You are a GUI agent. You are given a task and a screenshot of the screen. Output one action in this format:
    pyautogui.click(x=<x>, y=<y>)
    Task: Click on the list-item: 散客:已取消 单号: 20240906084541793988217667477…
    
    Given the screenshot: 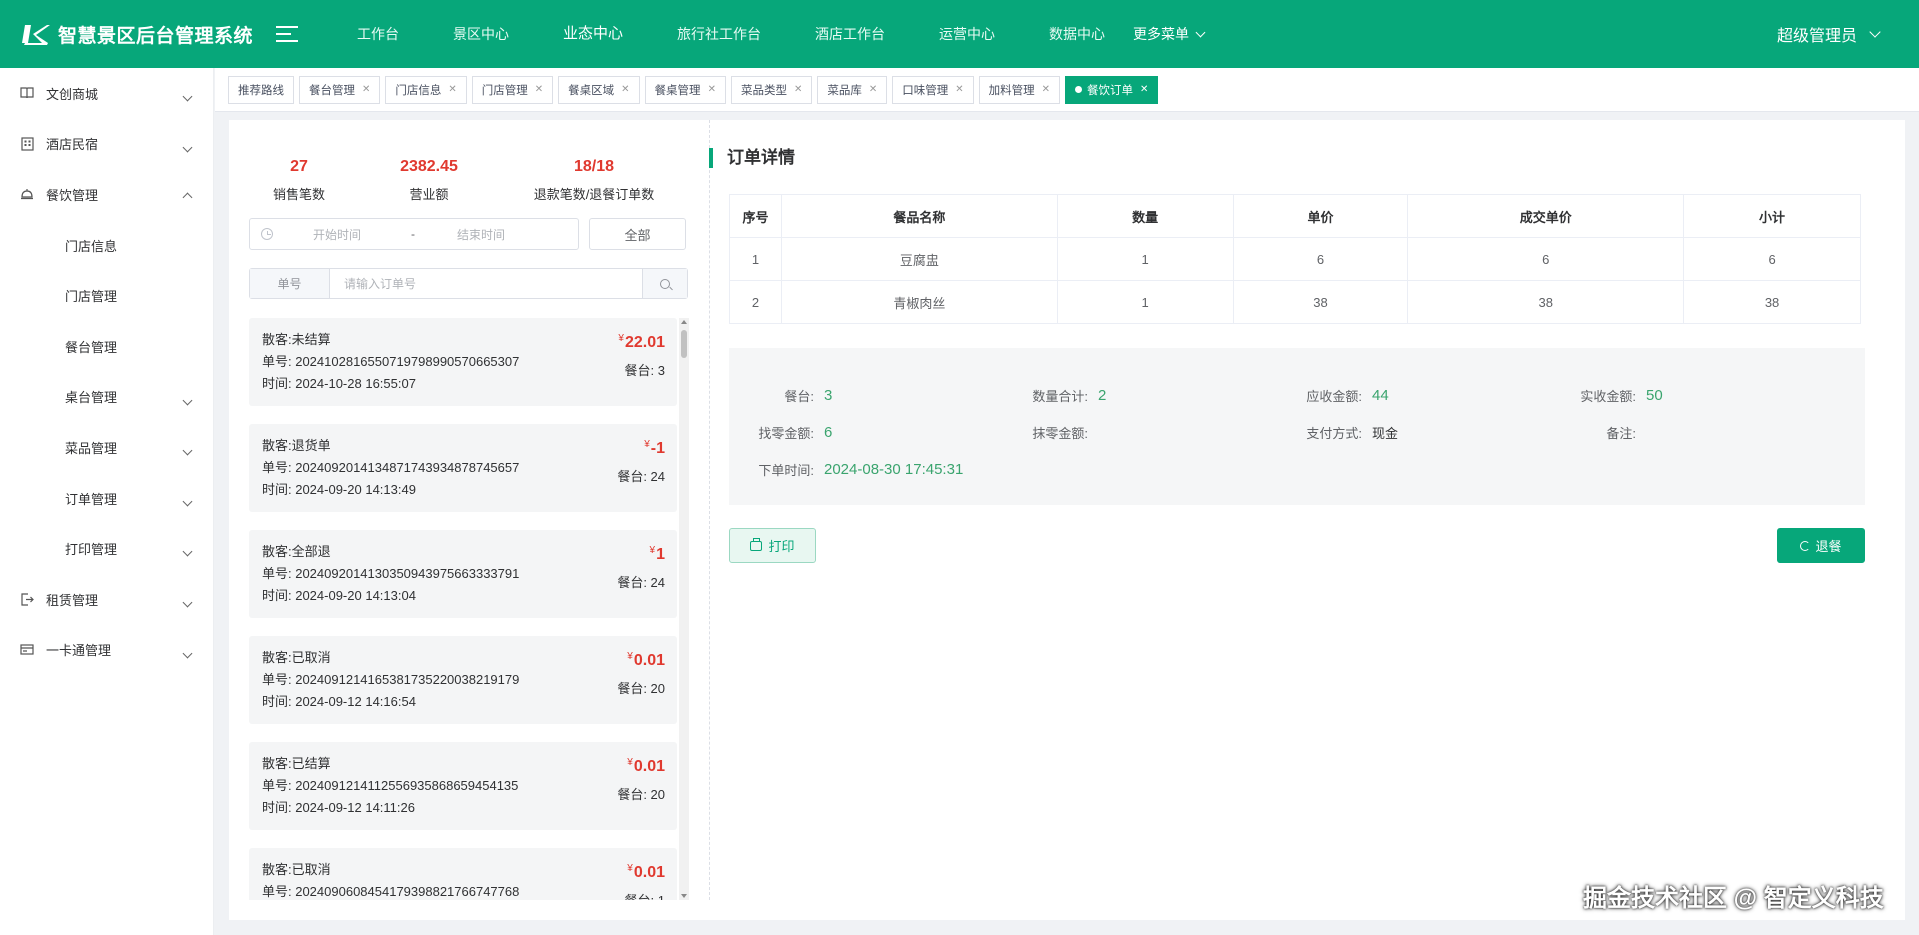 What is the action you would take?
    pyautogui.click(x=463, y=874)
    